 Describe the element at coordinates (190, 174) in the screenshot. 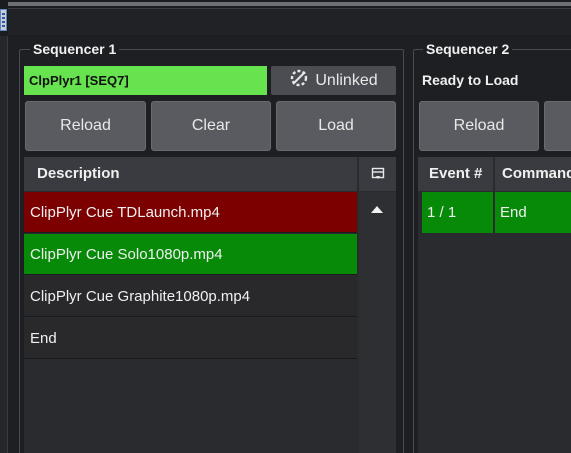

I see `description-column-header: Description` at that location.